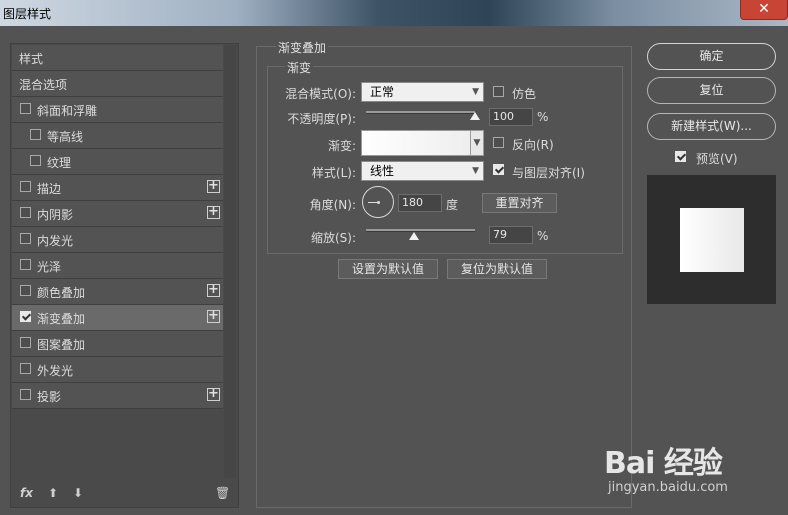 This screenshot has height=515, width=788. Describe the element at coordinates (497, 269) in the screenshot. I see `reset-to-default-button: 复位为默认值` at that location.